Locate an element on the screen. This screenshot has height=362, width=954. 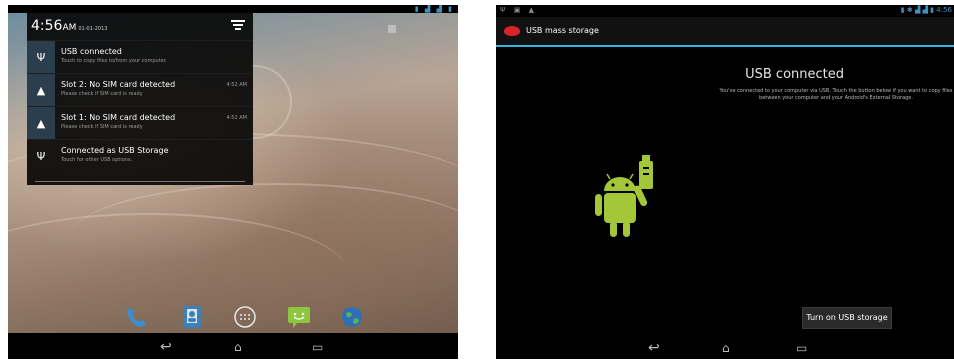
shade-drag-handle is located at coordinates (140, 181).